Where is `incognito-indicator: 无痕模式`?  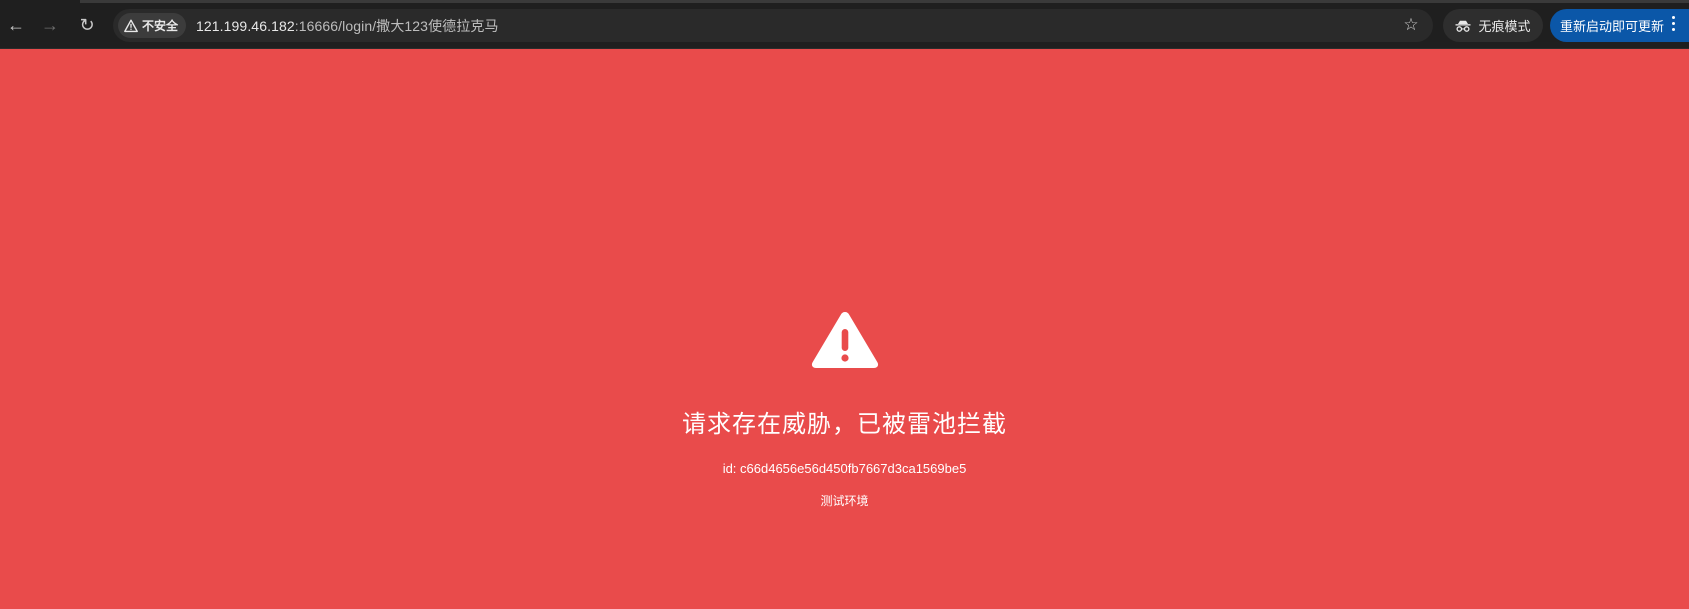
incognito-indicator: 无痕模式 is located at coordinates (1493, 25).